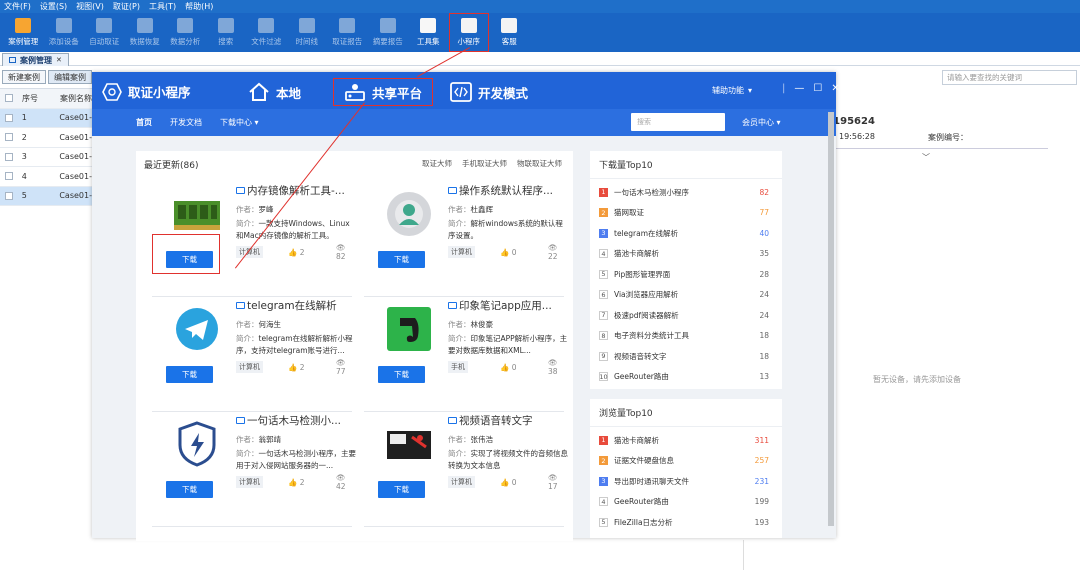 This screenshot has height=570, width=1080. I want to click on menu-file: 文件(F), so click(17, 6).